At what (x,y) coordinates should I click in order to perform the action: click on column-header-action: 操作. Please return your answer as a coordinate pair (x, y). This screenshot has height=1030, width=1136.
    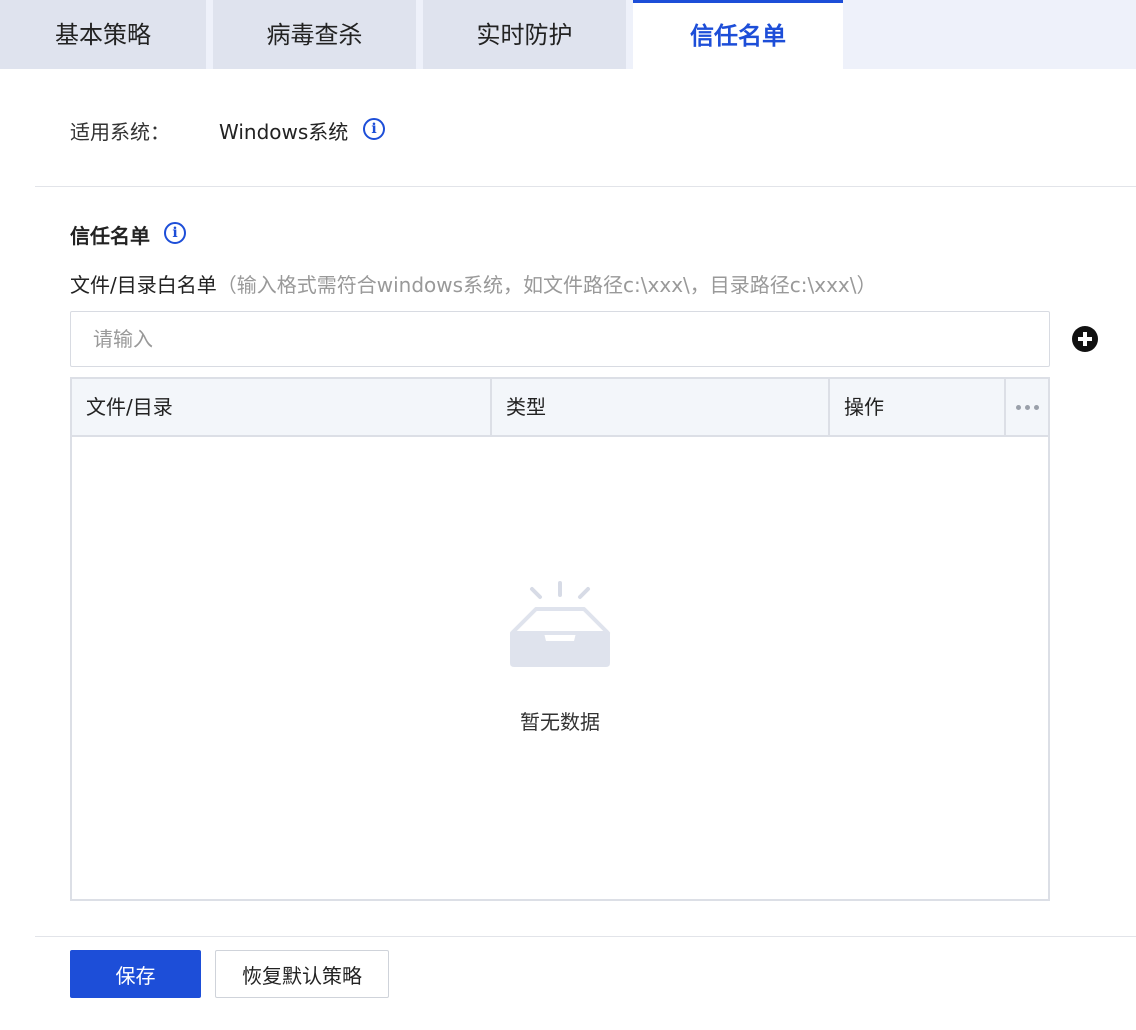
    Looking at the image, I should click on (864, 407).